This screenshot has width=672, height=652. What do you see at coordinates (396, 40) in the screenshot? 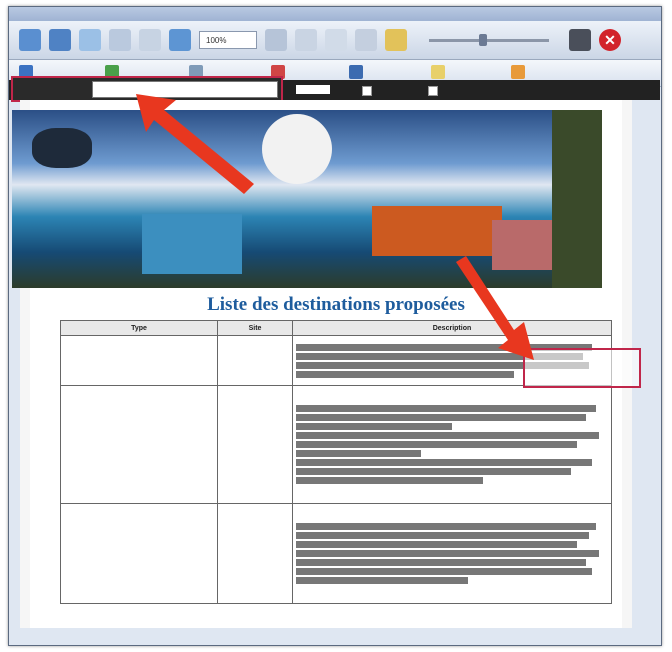
I see `gear-icon` at bounding box center [396, 40].